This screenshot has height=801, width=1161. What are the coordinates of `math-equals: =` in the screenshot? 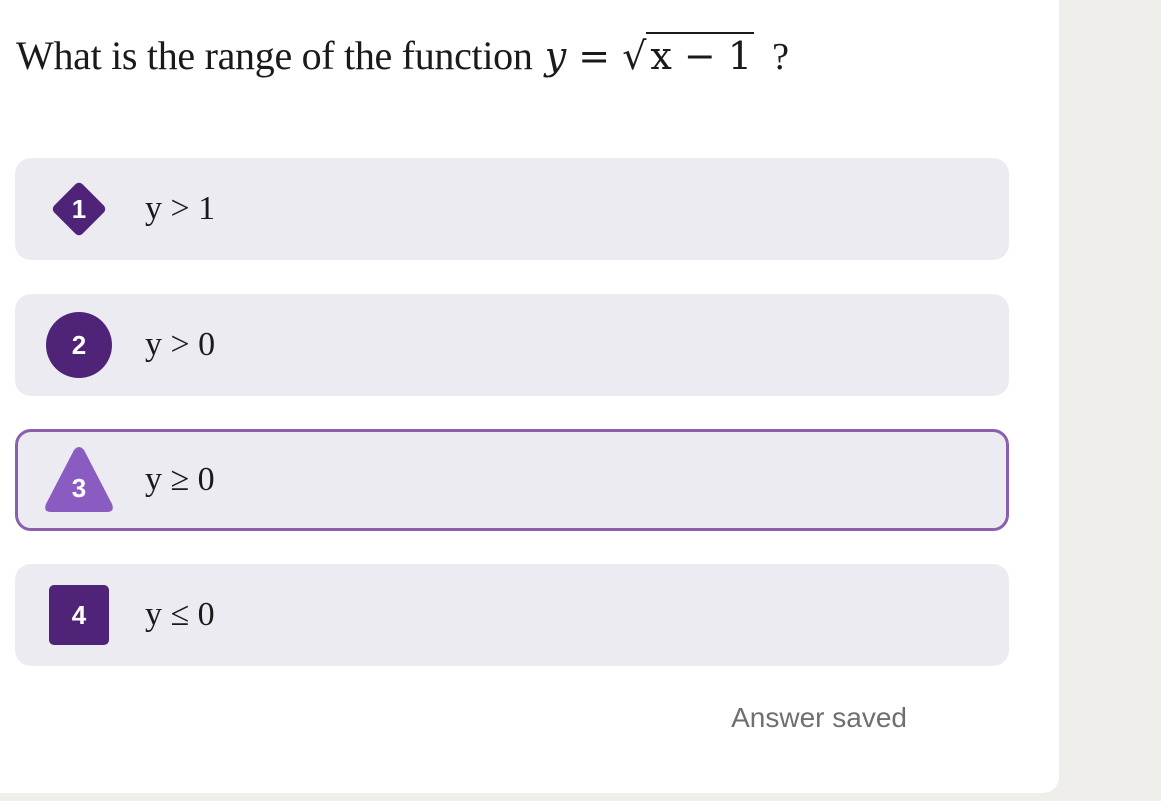 It's located at (594, 56).